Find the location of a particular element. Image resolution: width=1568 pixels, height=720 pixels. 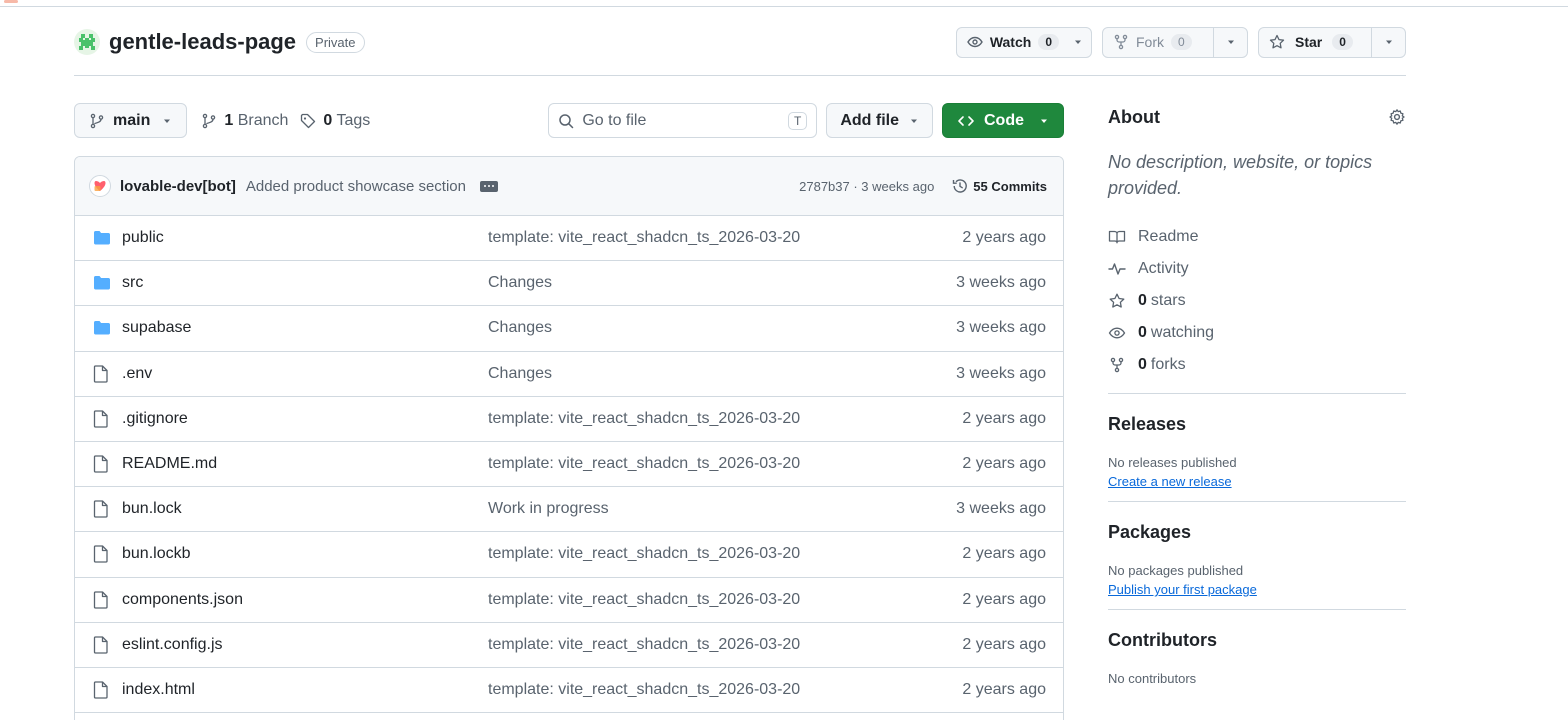

file-name-link: bun.lock is located at coordinates (305, 509).